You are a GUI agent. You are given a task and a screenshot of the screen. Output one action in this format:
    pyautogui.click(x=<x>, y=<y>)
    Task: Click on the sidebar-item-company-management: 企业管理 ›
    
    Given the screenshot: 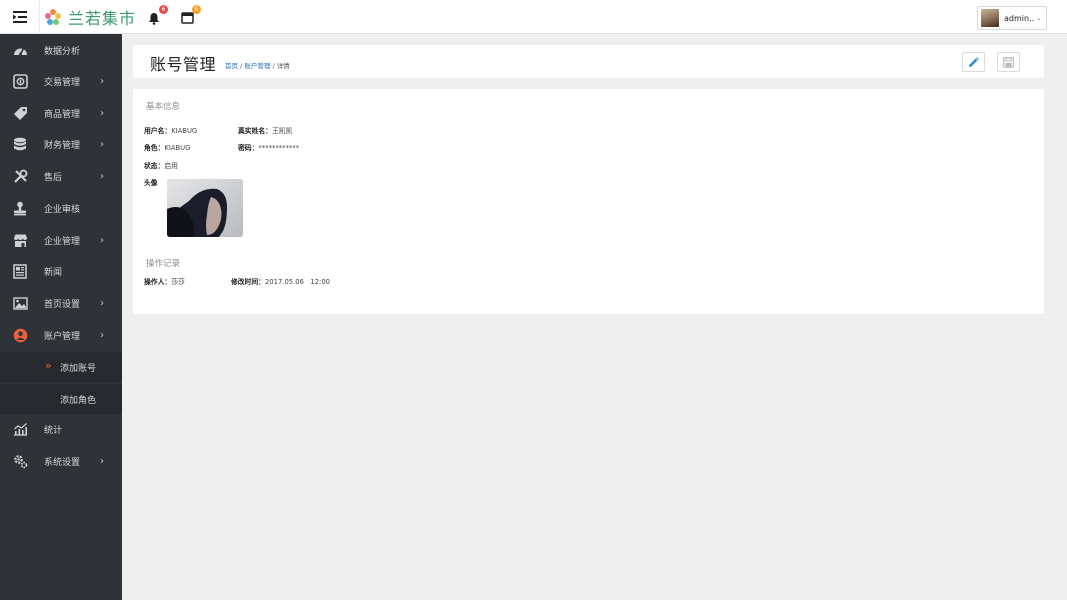 What is the action you would take?
    pyautogui.click(x=61, y=240)
    